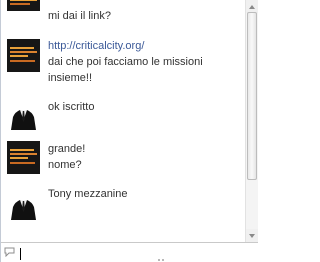 This screenshot has width=320, height=262. I want to click on message-line: Tony mezzanine, so click(88, 194).